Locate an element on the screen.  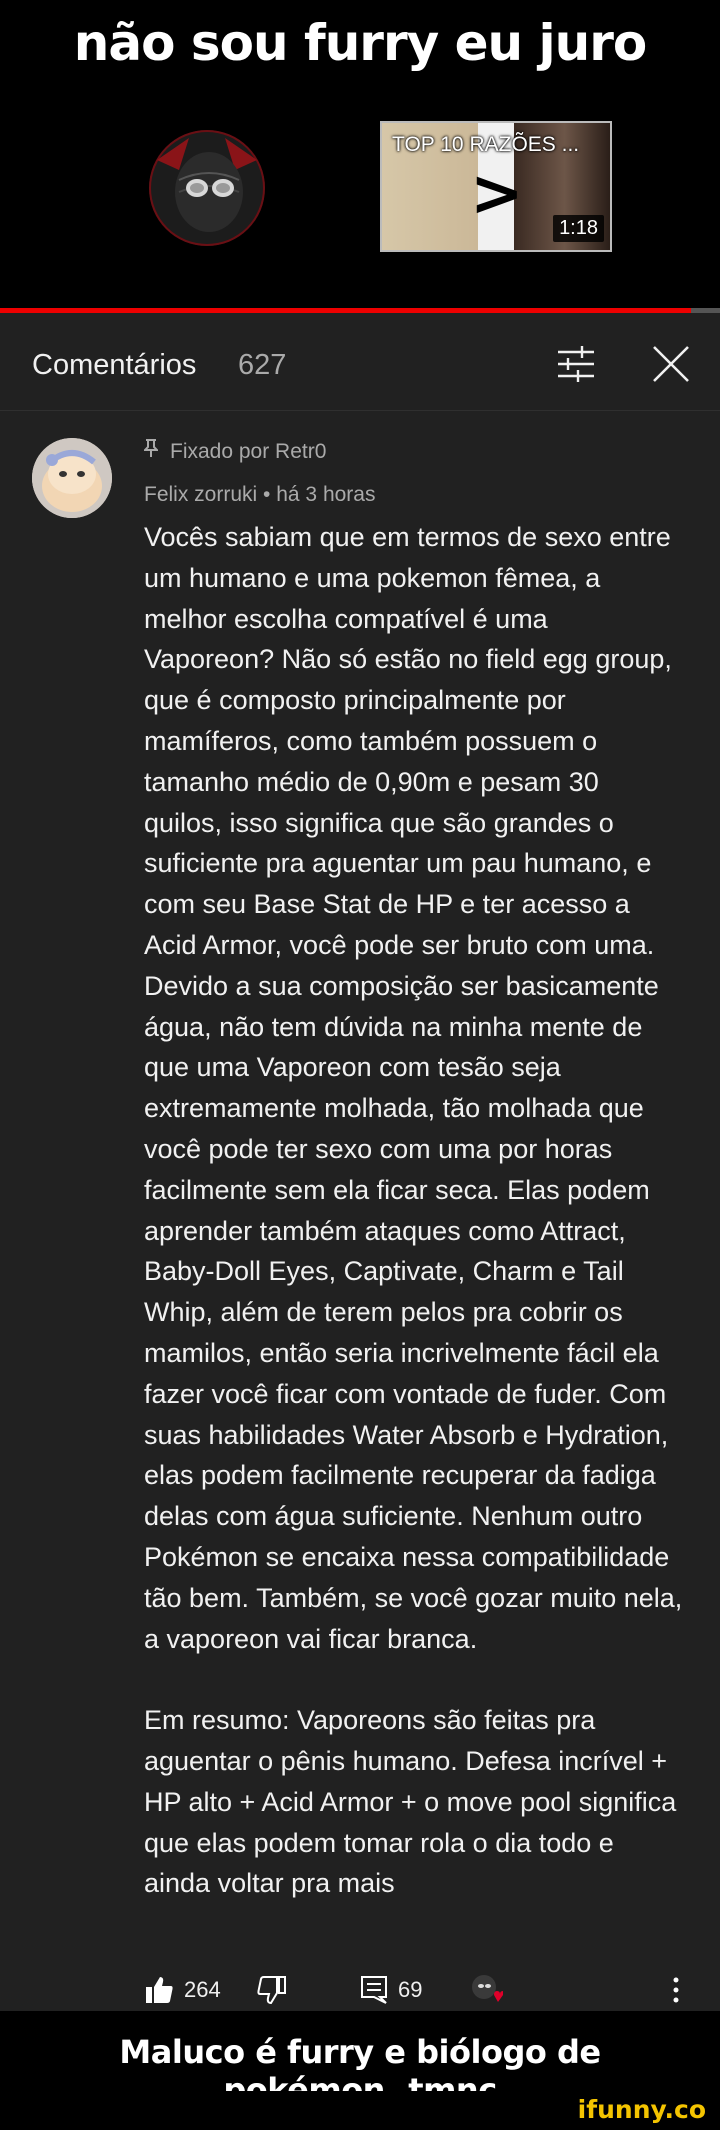
thumbnail-symbol: > is located at coordinates (497, 194).